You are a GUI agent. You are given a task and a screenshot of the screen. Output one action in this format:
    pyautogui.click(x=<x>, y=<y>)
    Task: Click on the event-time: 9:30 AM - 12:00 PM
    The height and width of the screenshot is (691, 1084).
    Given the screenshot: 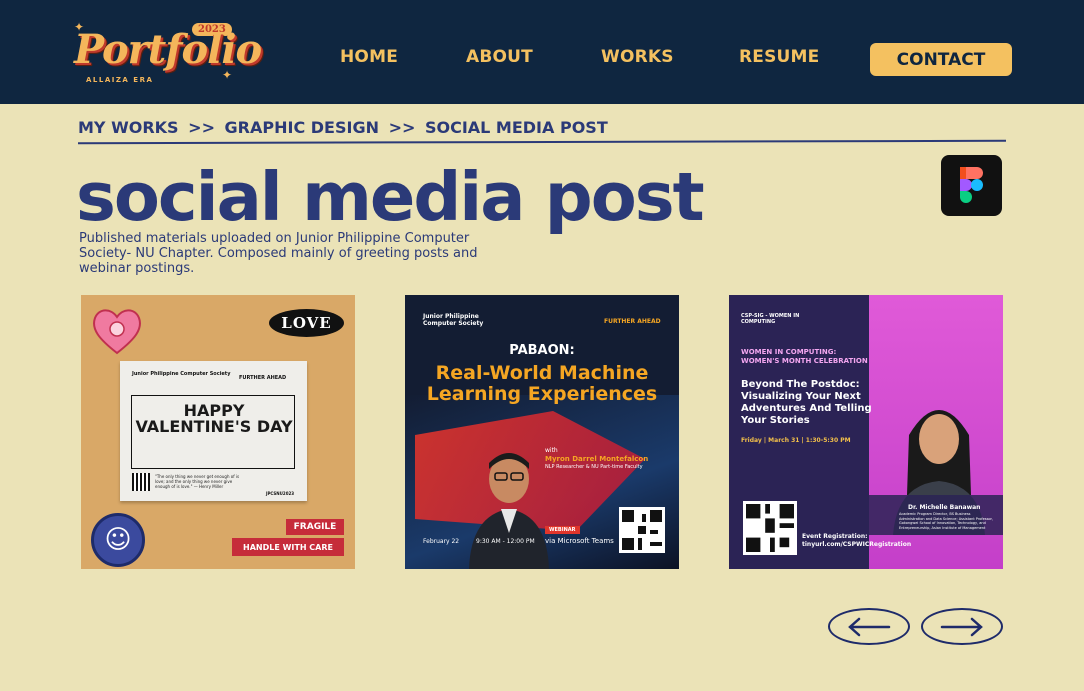 What is the action you would take?
    pyautogui.click(x=505, y=541)
    